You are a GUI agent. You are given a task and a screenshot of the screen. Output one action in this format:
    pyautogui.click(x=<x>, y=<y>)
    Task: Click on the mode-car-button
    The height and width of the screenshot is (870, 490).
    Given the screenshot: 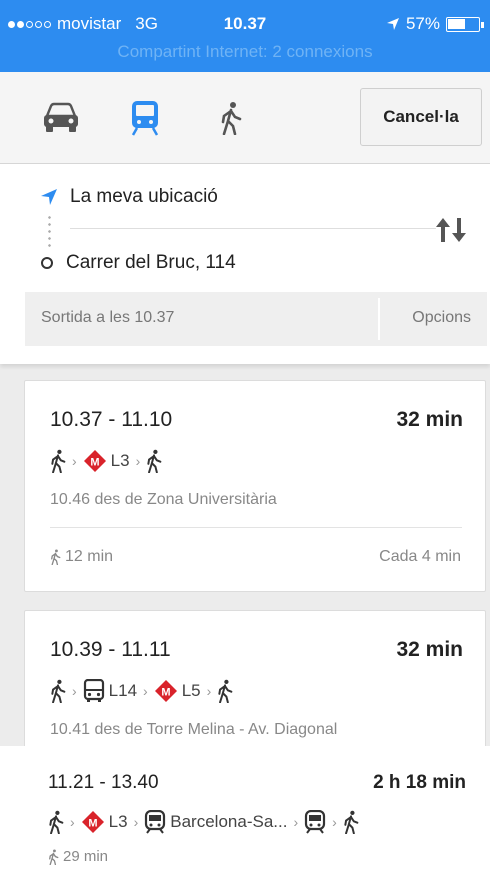 What is the action you would take?
    pyautogui.click(x=61, y=118)
    